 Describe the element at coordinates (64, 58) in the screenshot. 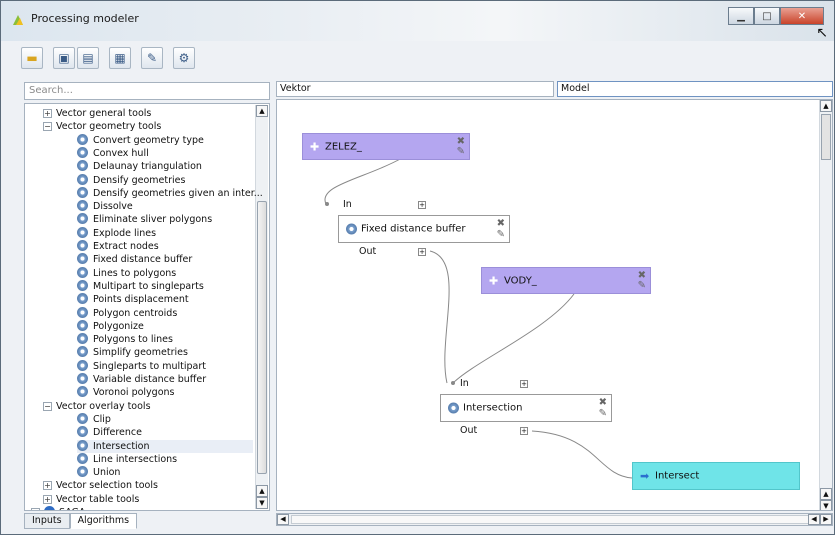

I see `save-model-button: ▣` at that location.